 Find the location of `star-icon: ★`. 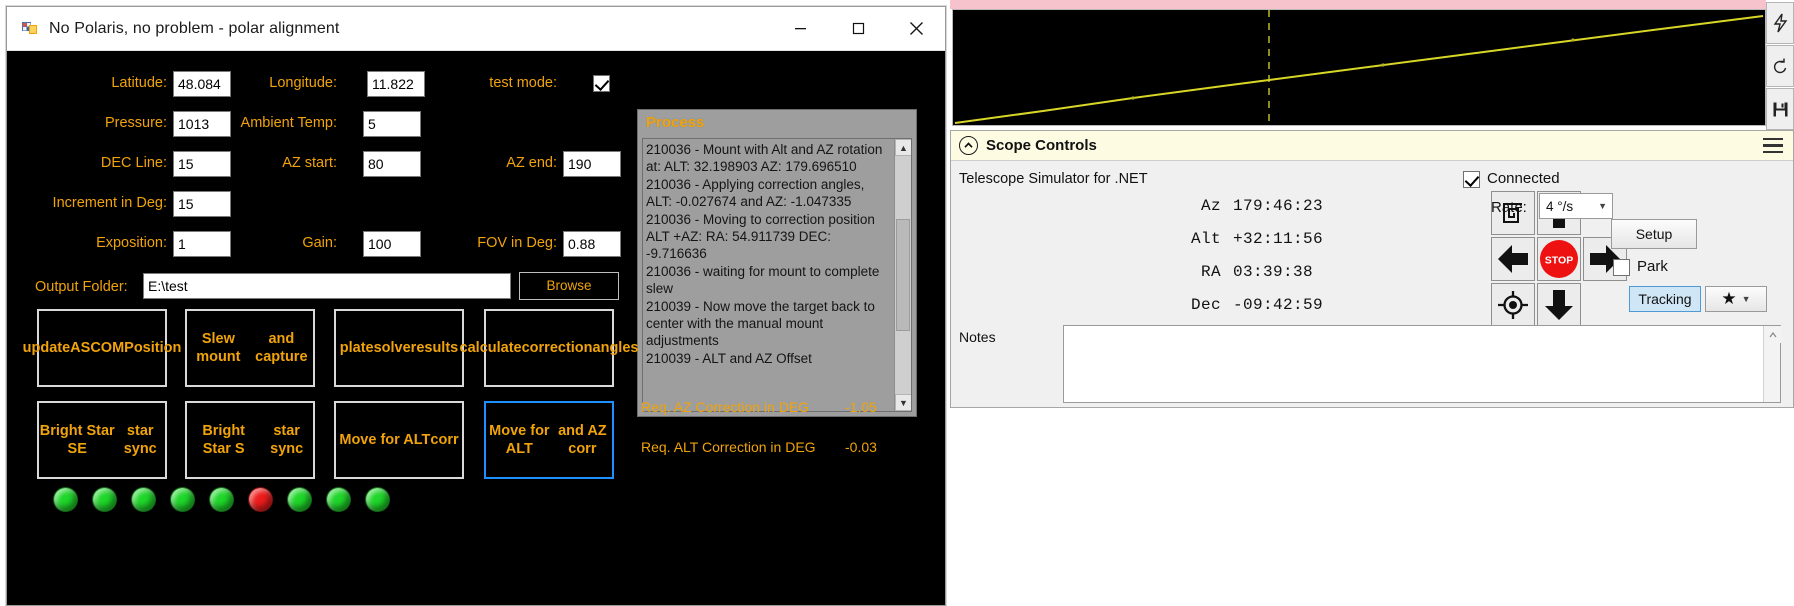

star-icon: ★ is located at coordinates (1729, 298).